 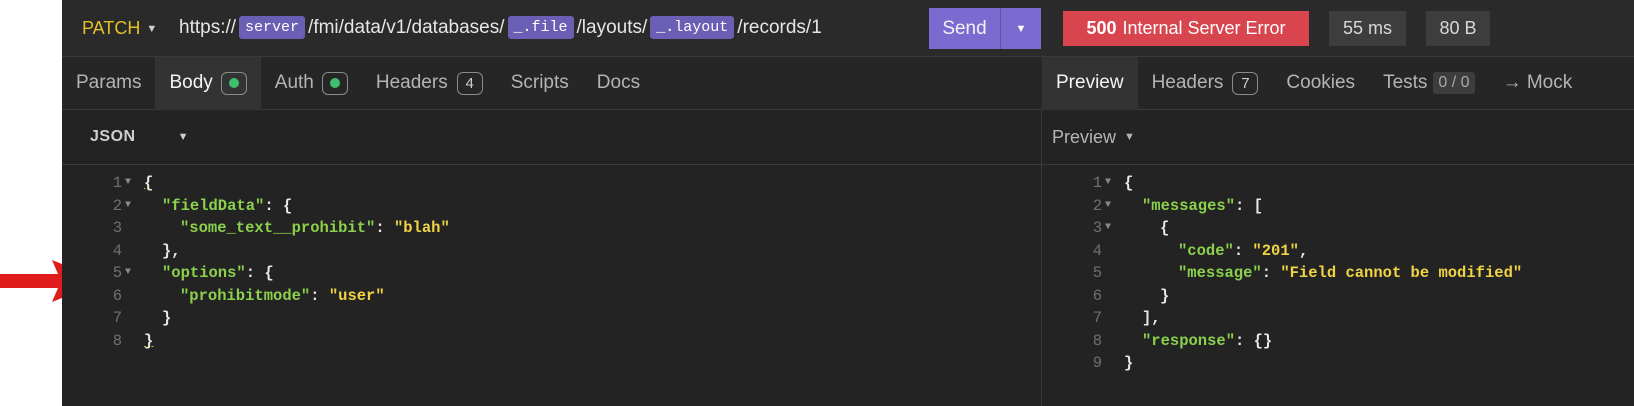 What do you see at coordinates (1338, 28) in the screenshot?
I see `response-status-bar: 500 Internal Server Error 55 ms 80 B` at bounding box center [1338, 28].